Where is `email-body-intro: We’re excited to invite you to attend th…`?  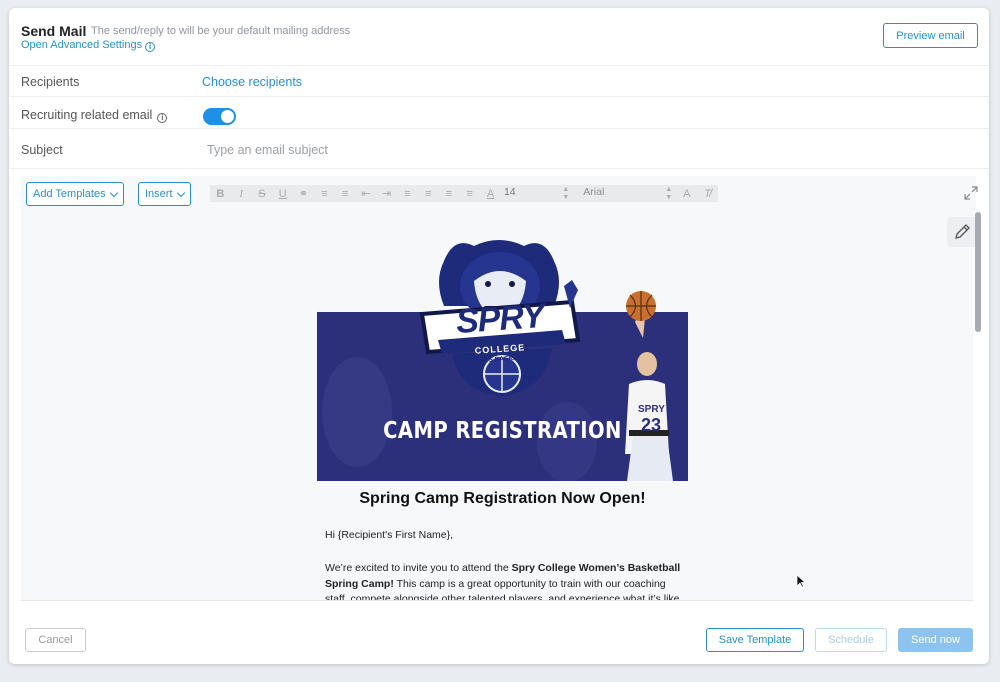 email-body-intro: We’re excited to invite you to attend th… is located at coordinates (418, 568).